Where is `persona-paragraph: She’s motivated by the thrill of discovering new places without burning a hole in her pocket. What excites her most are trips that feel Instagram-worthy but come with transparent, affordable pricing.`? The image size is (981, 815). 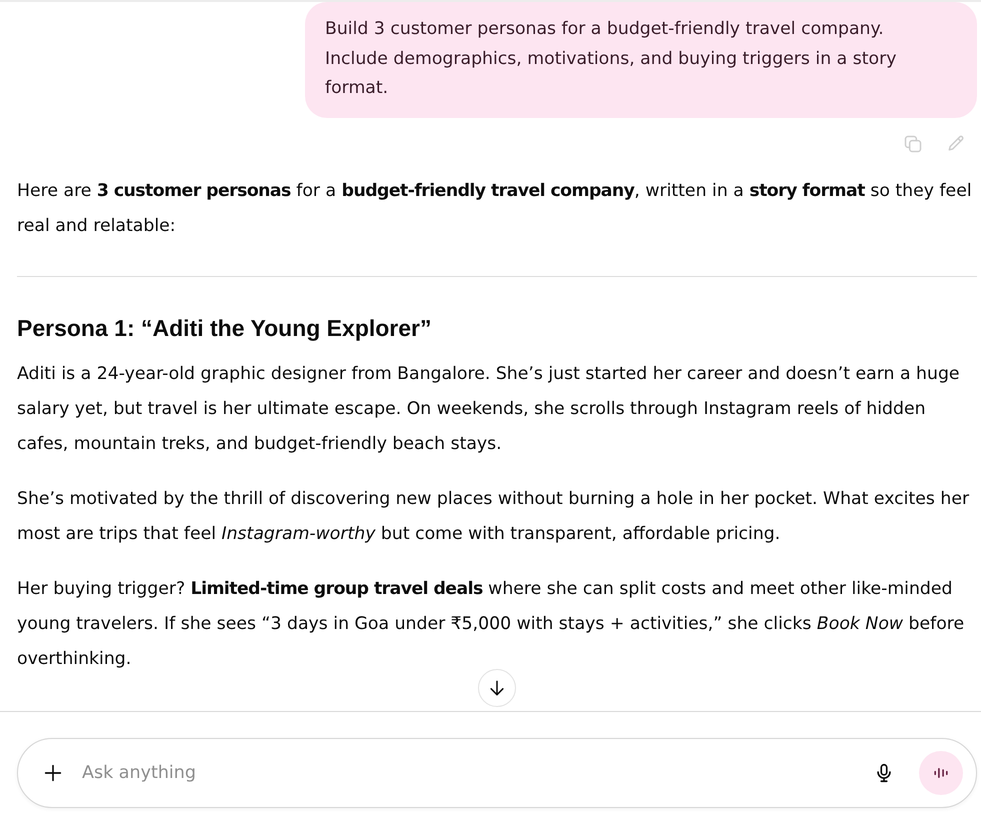 persona-paragraph: She’s motivated by the thrill of discovering new places without burning a hole in her pocket. What excites her most are trips that feel Instagram-worthy but come with transparent, affordable pricing. is located at coordinates (493, 517).